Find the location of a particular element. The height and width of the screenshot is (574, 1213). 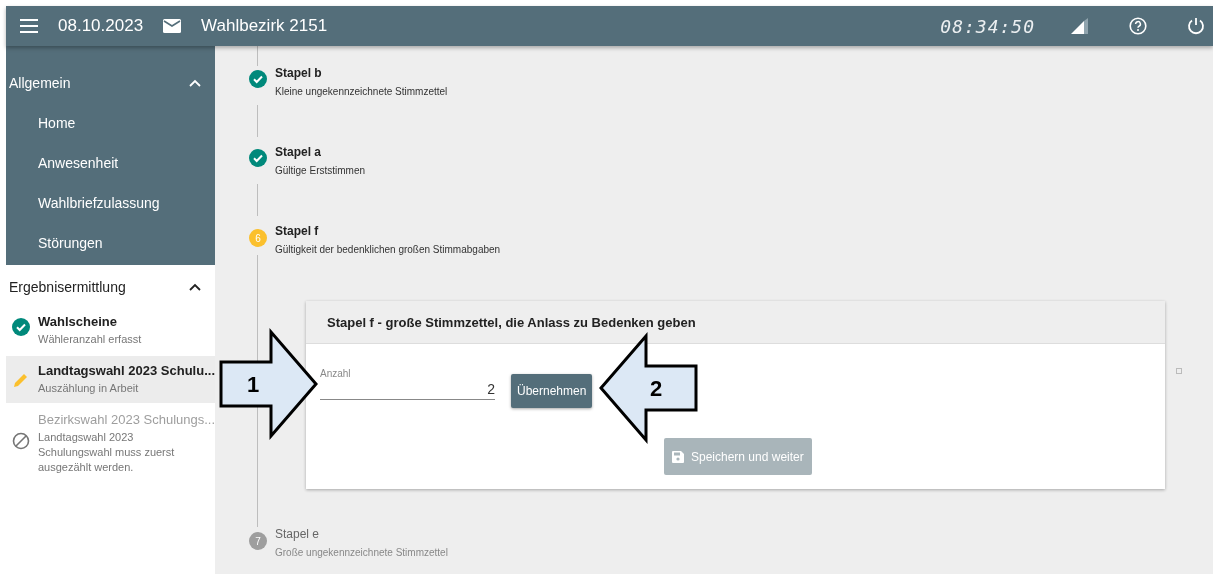

menu-icon is located at coordinates (29, 26).